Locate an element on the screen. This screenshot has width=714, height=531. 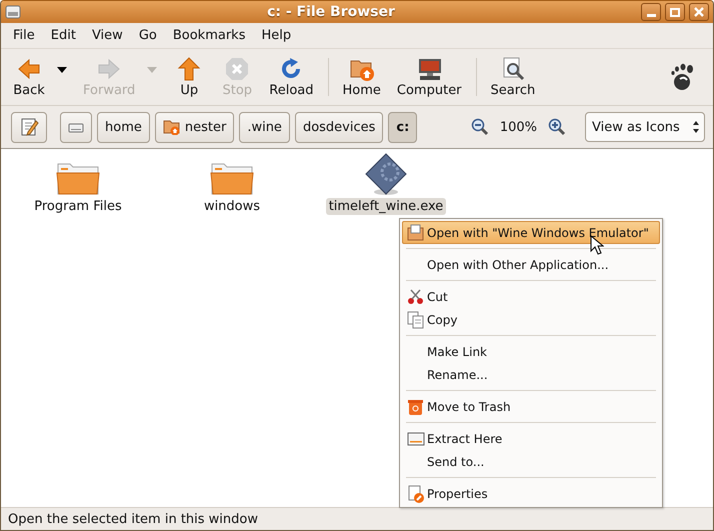
maximize-icon is located at coordinates (675, 12).